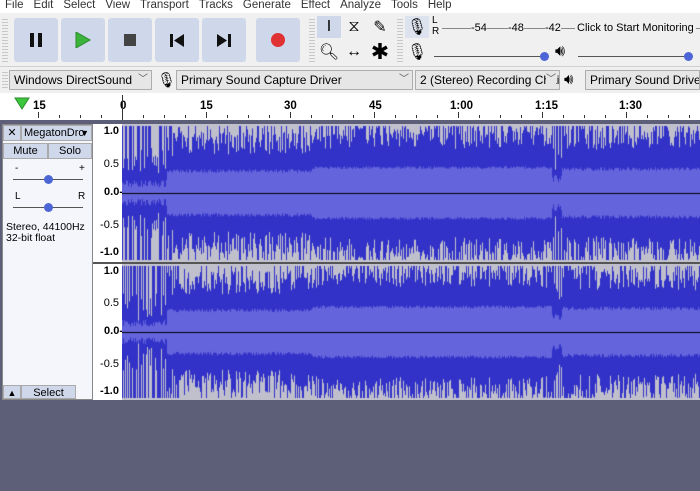 This screenshot has height=491, width=700. I want to click on i-beam-icon: I, so click(329, 26).